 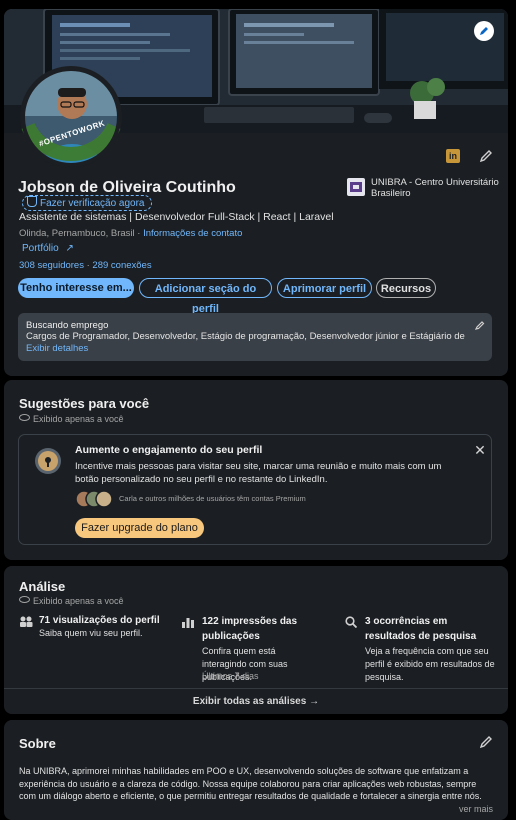 I want to click on avatar-stack, so click(x=94, y=499).